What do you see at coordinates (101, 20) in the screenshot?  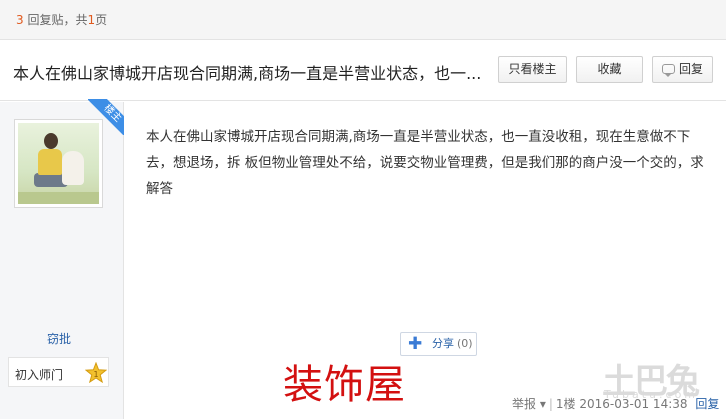 I see `page-count-suffix: 页` at bounding box center [101, 20].